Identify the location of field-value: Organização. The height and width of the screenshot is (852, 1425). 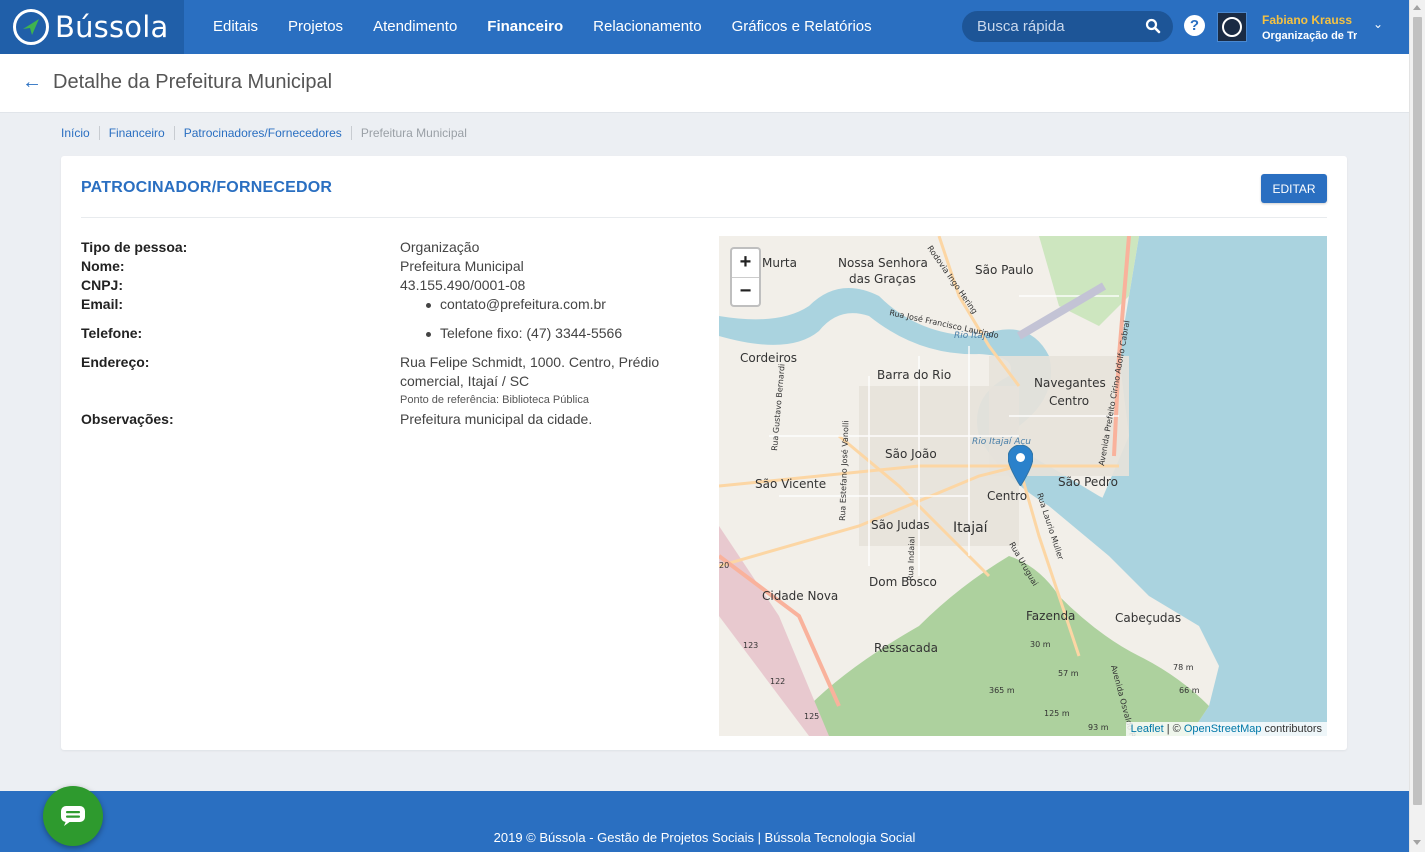
(440, 247).